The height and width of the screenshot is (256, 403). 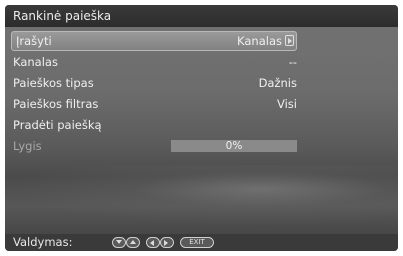 What do you see at coordinates (153, 242) in the screenshot?
I see `left-arrow-icon` at bounding box center [153, 242].